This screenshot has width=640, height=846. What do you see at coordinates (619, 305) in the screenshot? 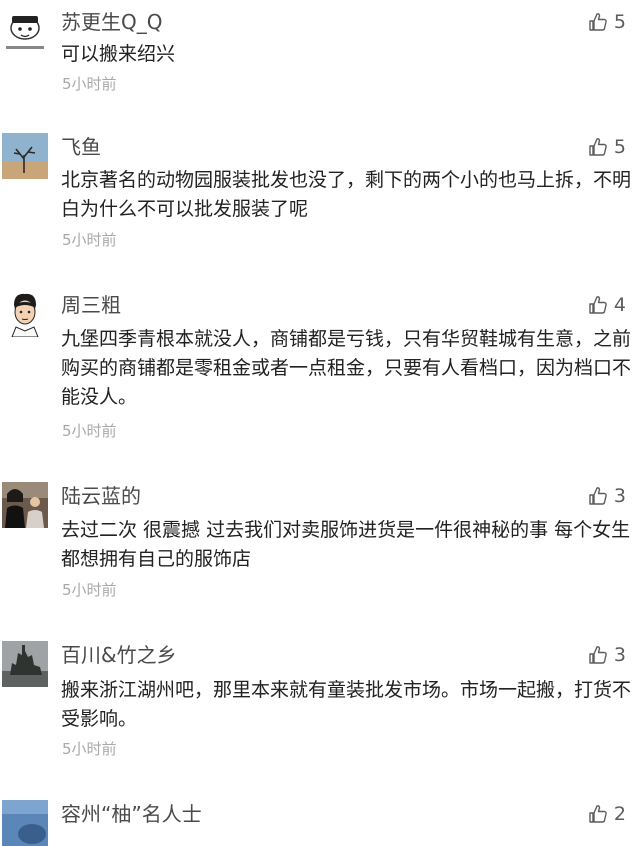
I see `like-count: 4` at bounding box center [619, 305].